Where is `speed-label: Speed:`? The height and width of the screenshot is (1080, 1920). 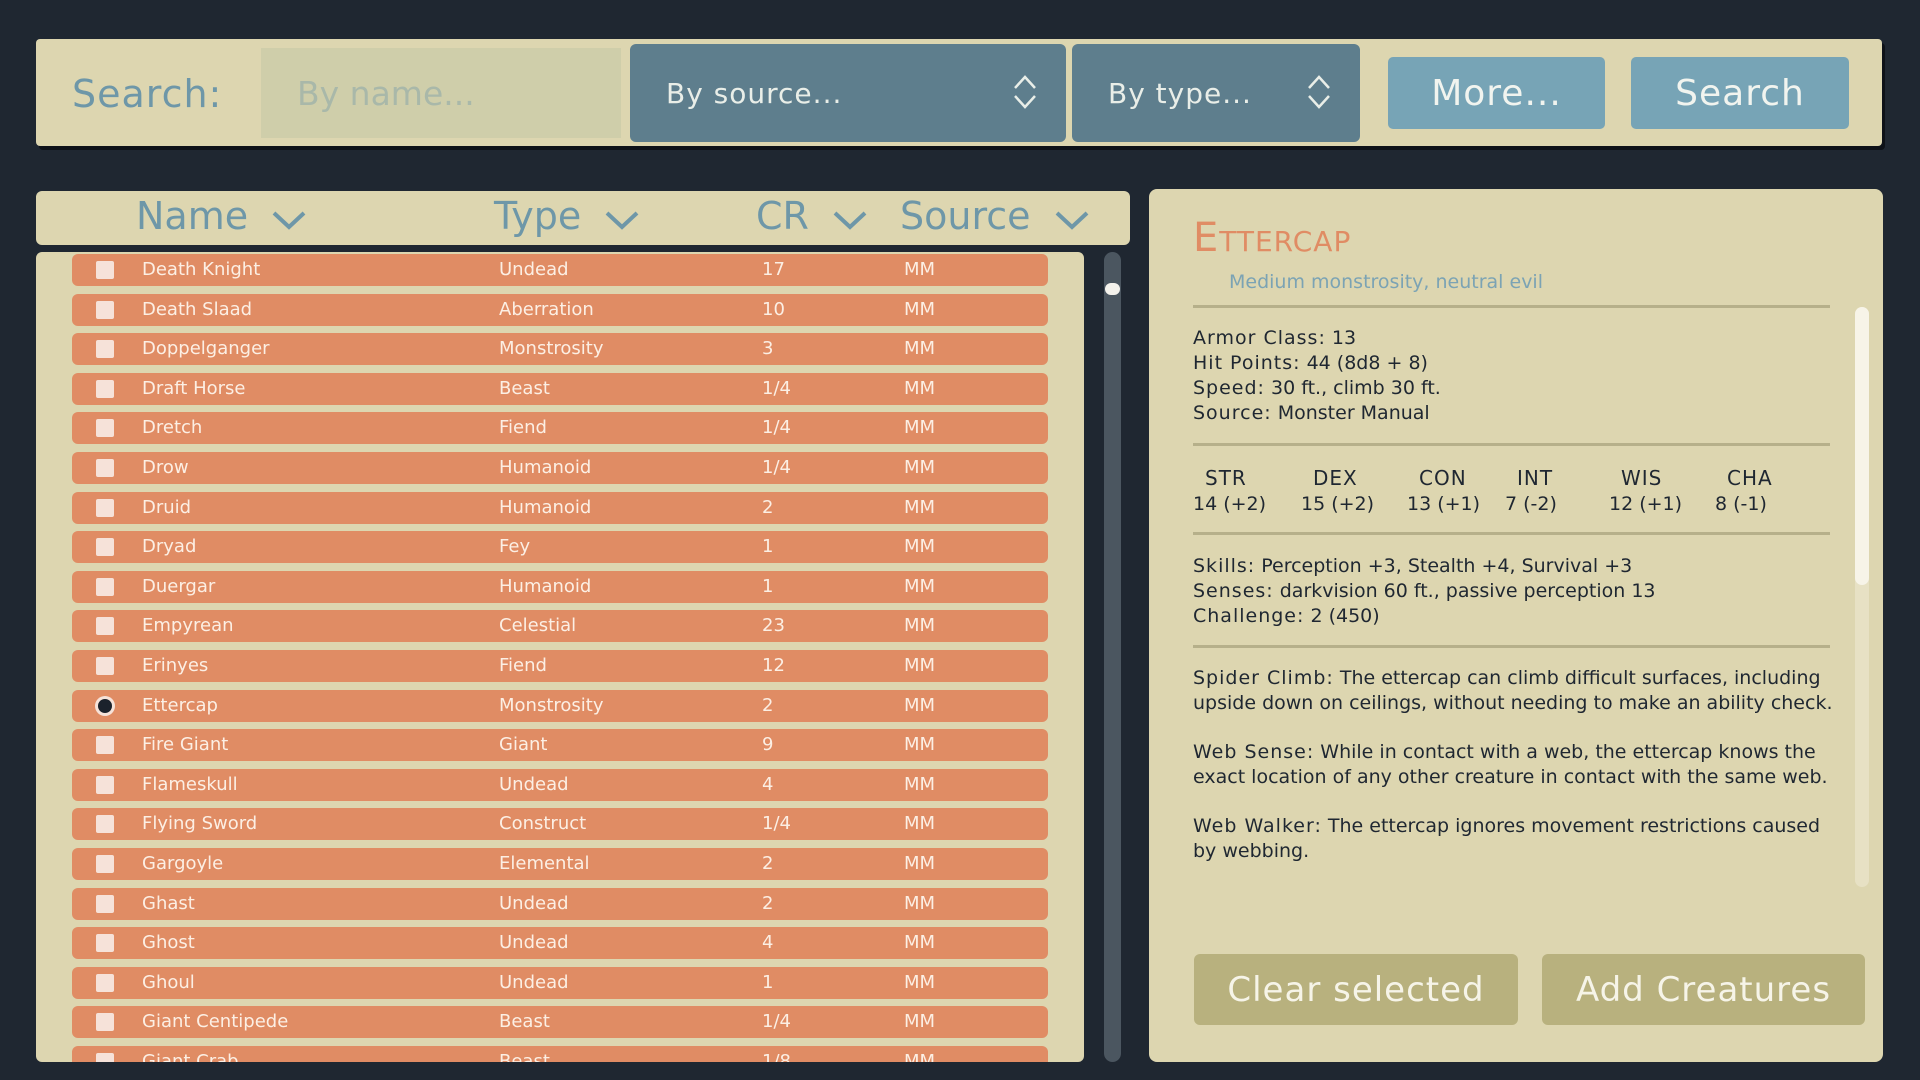 speed-label: Speed: is located at coordinates (1229, 388).